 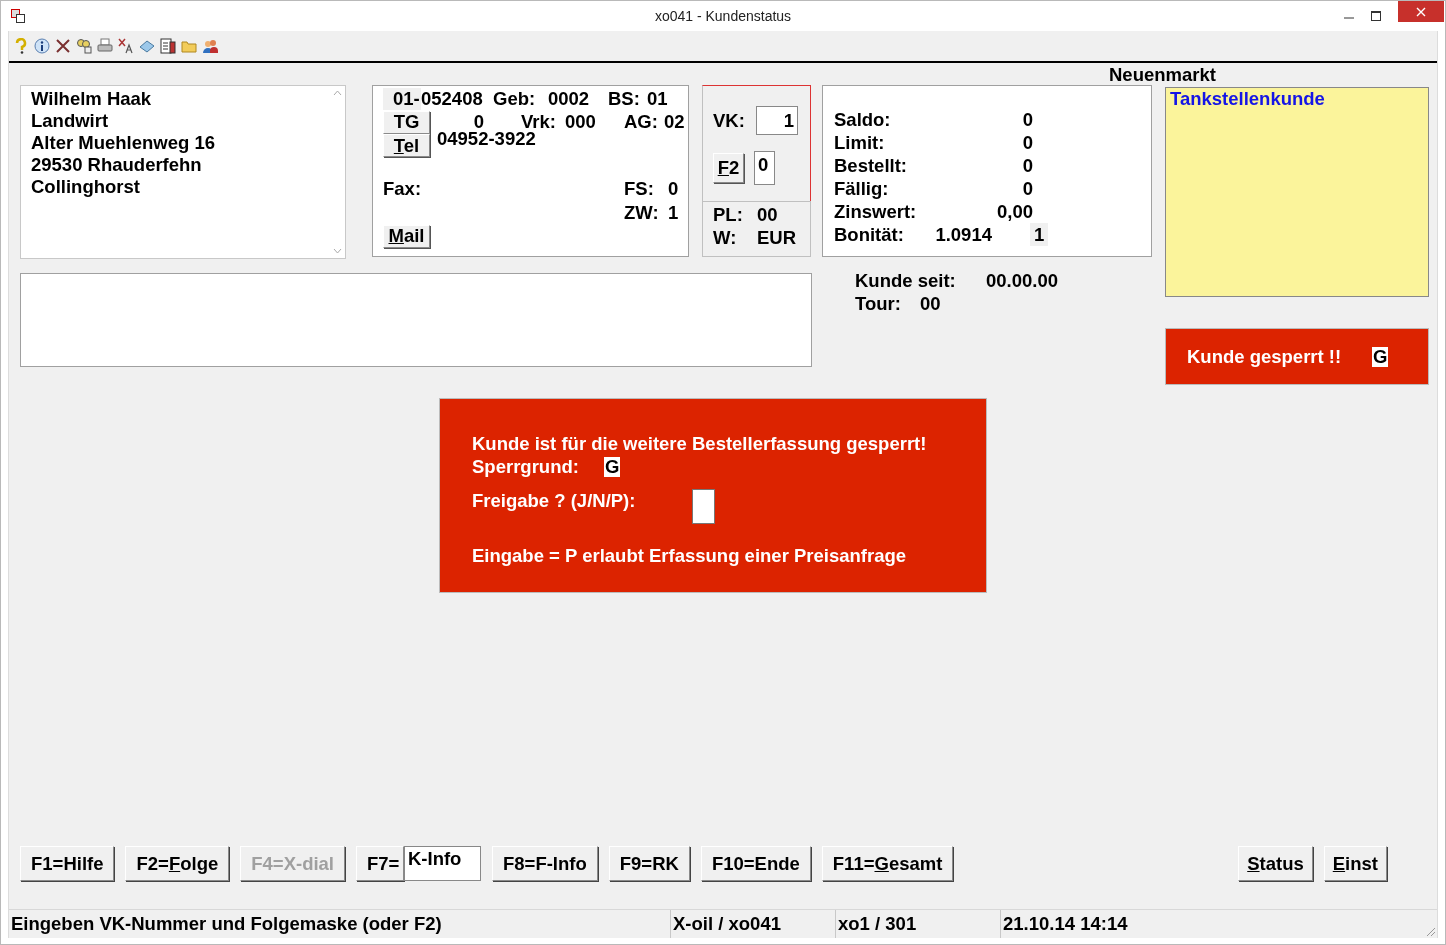 I want to click on fax-label: Fax:, so click(x=403, y=189).